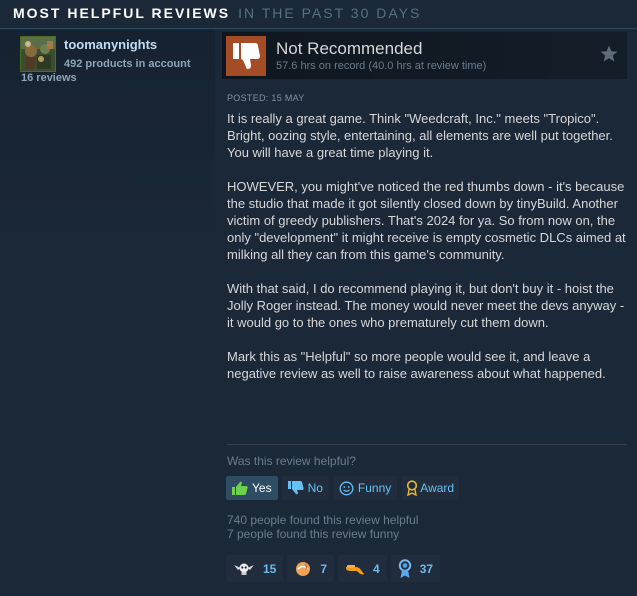 The image size is (637, 596). What do you see at coordinates (437, 488) in the screenshot?
I see `award-label: Award` at bounding box center [437, 488].